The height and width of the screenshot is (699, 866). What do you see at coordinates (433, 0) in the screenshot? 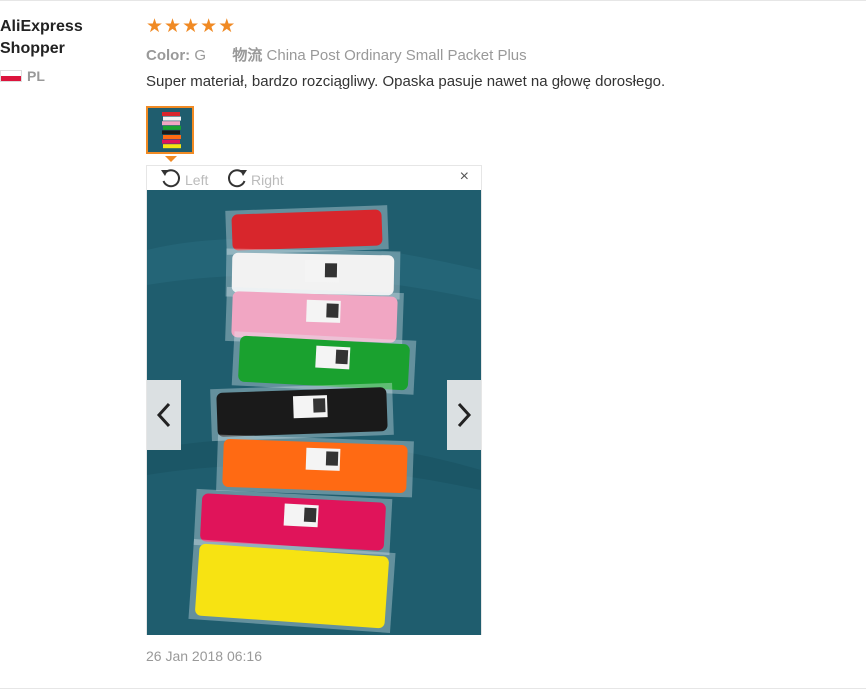
I see `top-divider` at bounding box center [433, 0].